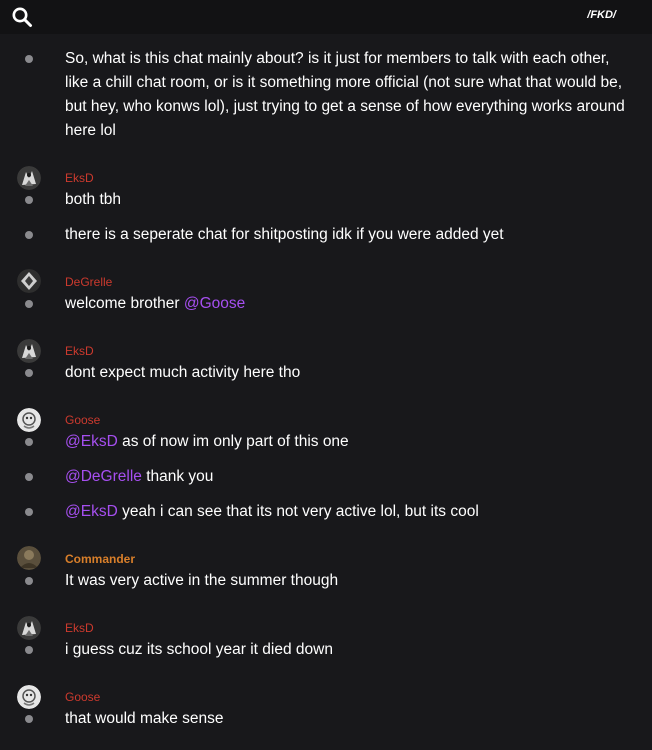  Describe the element at coordinates (93, 199) in the screenshot. I see `message-text: both tbh` at that location.